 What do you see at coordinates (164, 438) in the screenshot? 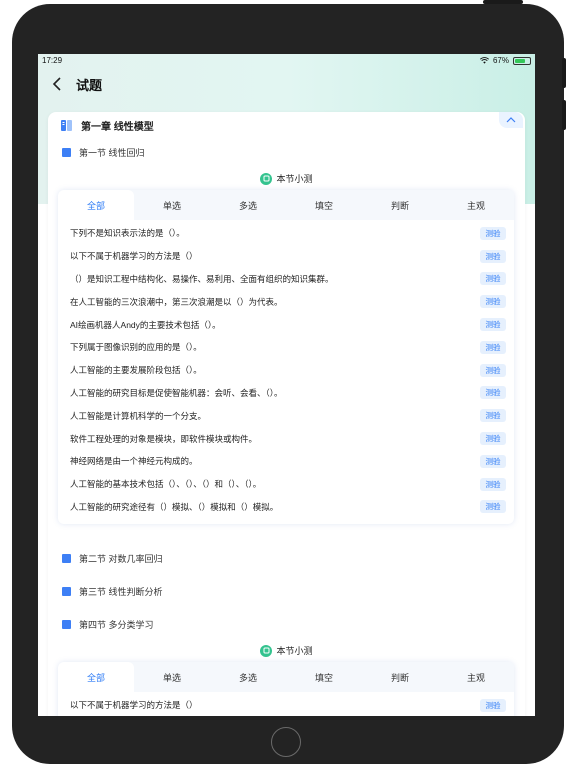
I see `question-text: 软件工程处理的对象是模块，即软件模块或构件。` at bounding box center [164, 438].